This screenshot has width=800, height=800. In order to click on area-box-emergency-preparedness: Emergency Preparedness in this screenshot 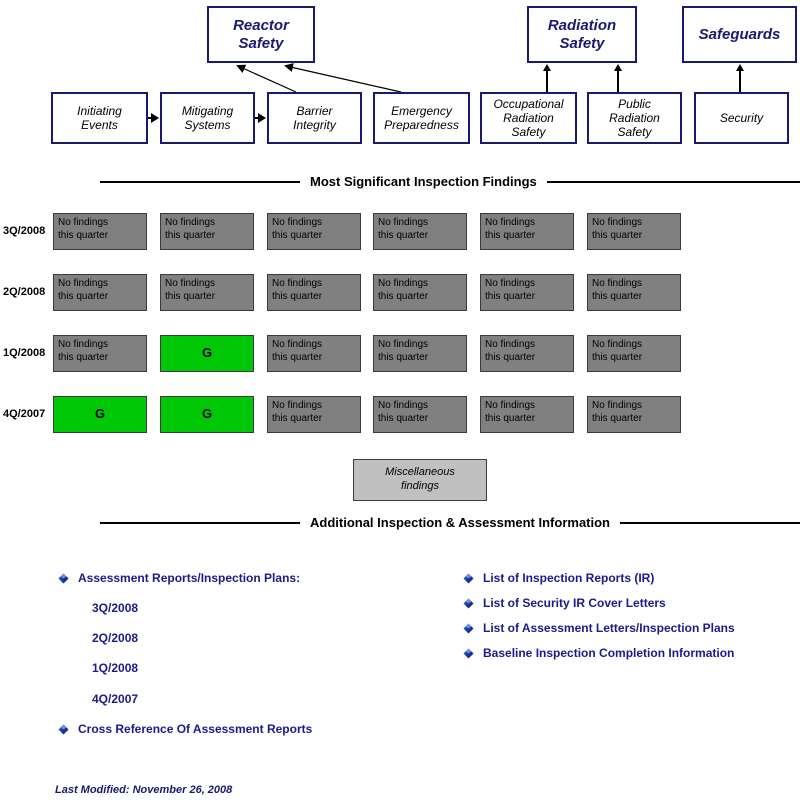, I will do `click(421, 118)`.